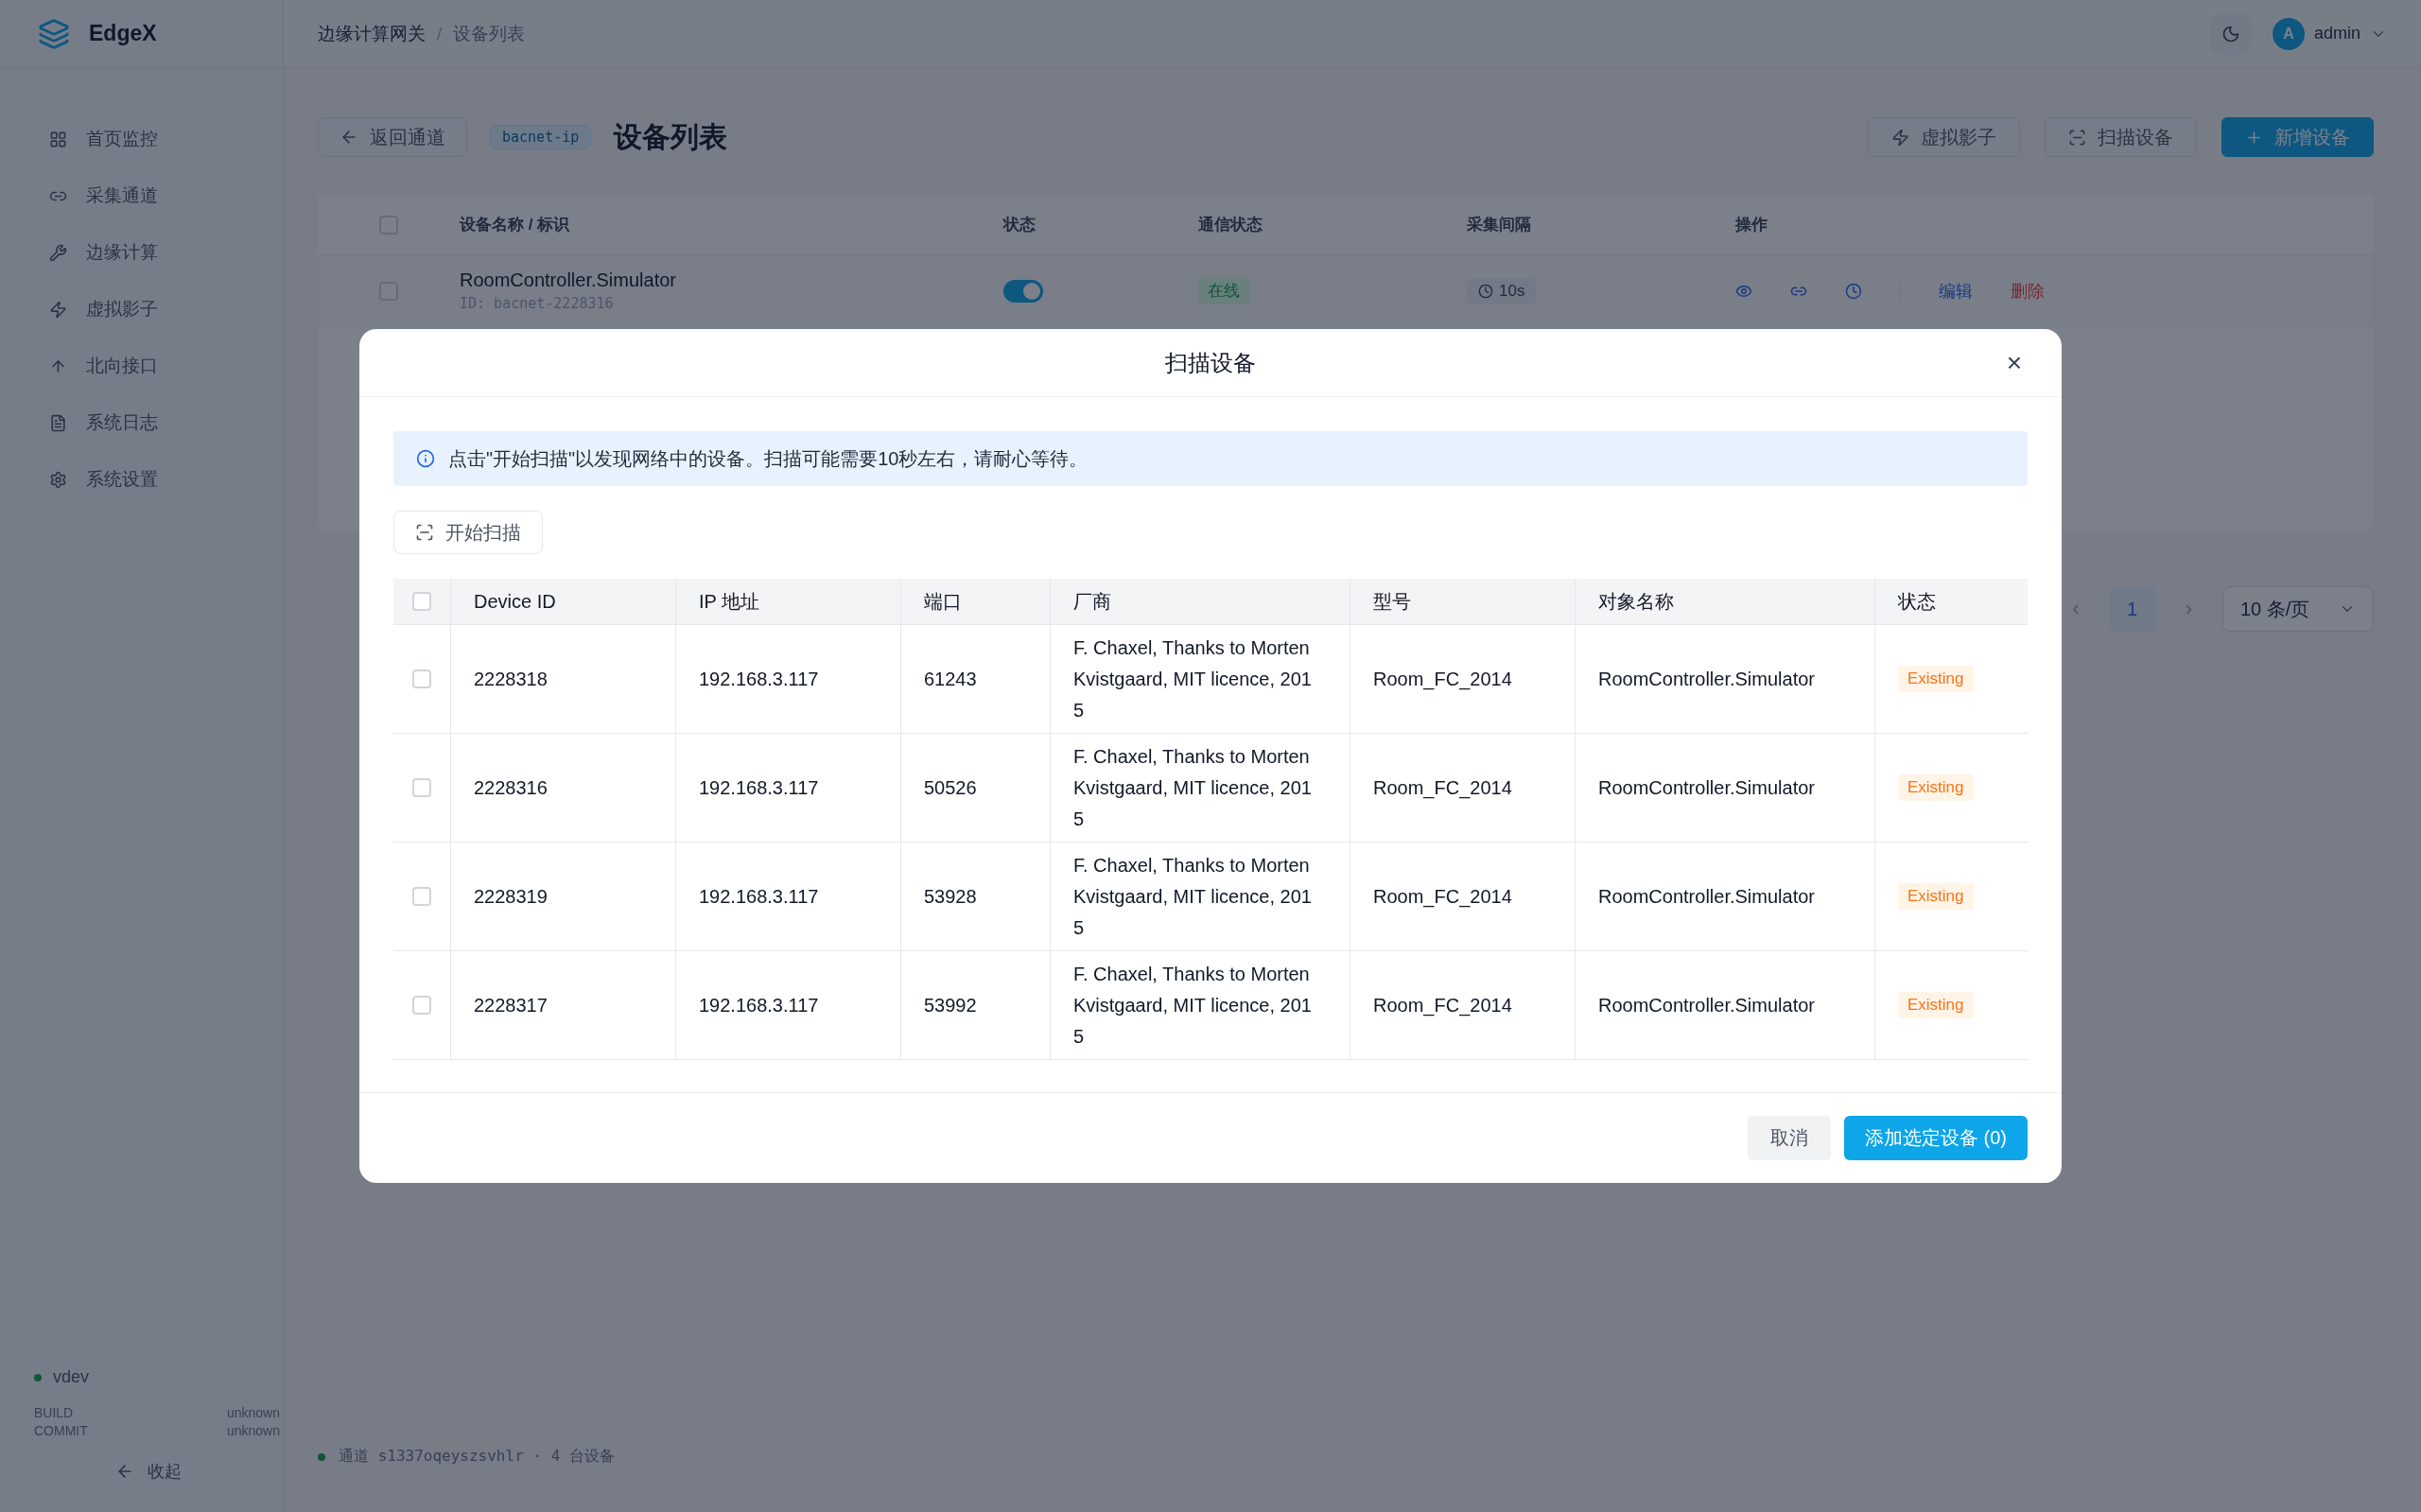 The width and height of the screenshot is (2421, 1512). Describe the element at coordinates (58, 252) in the screenshot. I see `wrench-icon` at that location.